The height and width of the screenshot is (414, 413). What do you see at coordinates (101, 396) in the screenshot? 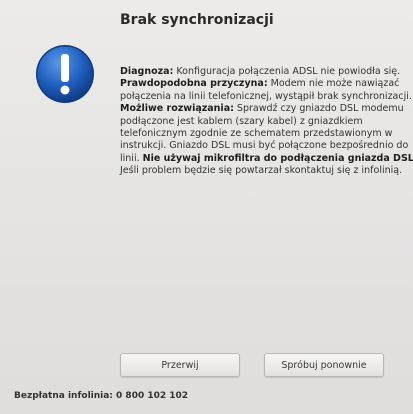
I see `helpline-text: Bezpłatna infolinia: 0 800 102 102` at bounding box center [101, 396].